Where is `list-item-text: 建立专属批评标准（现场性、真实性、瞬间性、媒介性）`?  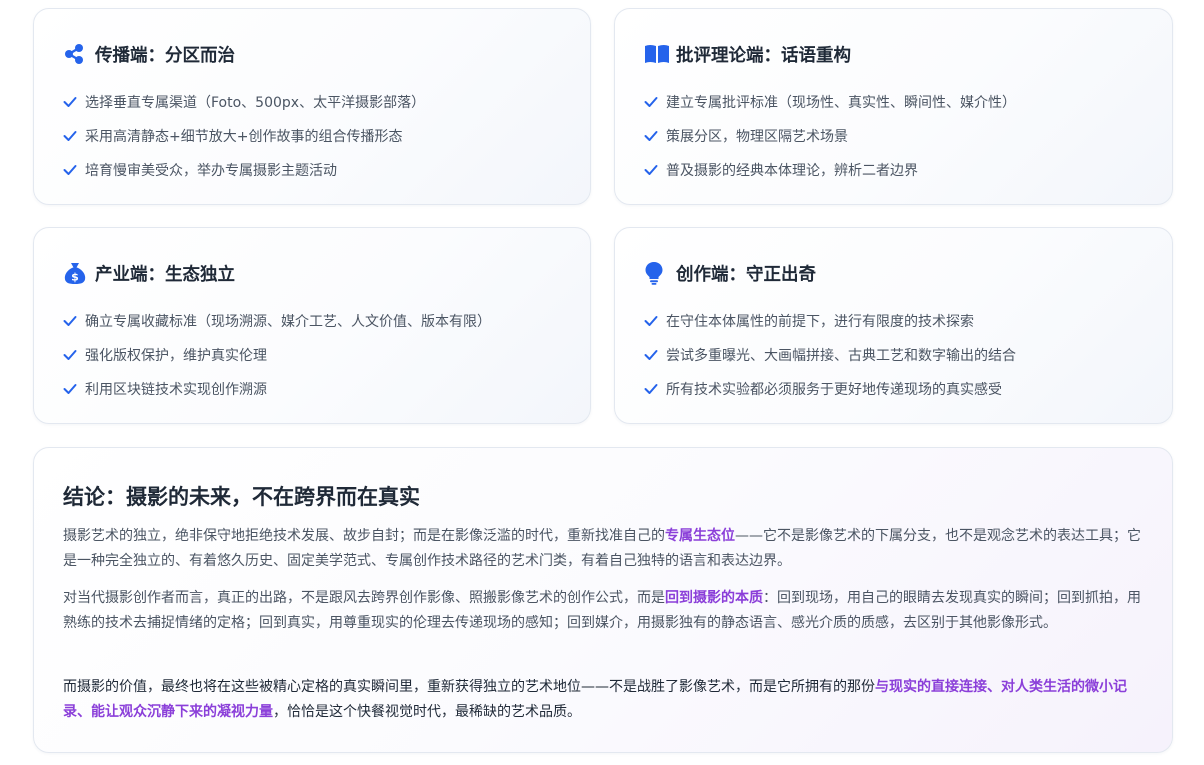
list-item-text: 建立专属批评标准（现场性、真实性、瞬间性、媒介性） is located at coordinates (841, 103).